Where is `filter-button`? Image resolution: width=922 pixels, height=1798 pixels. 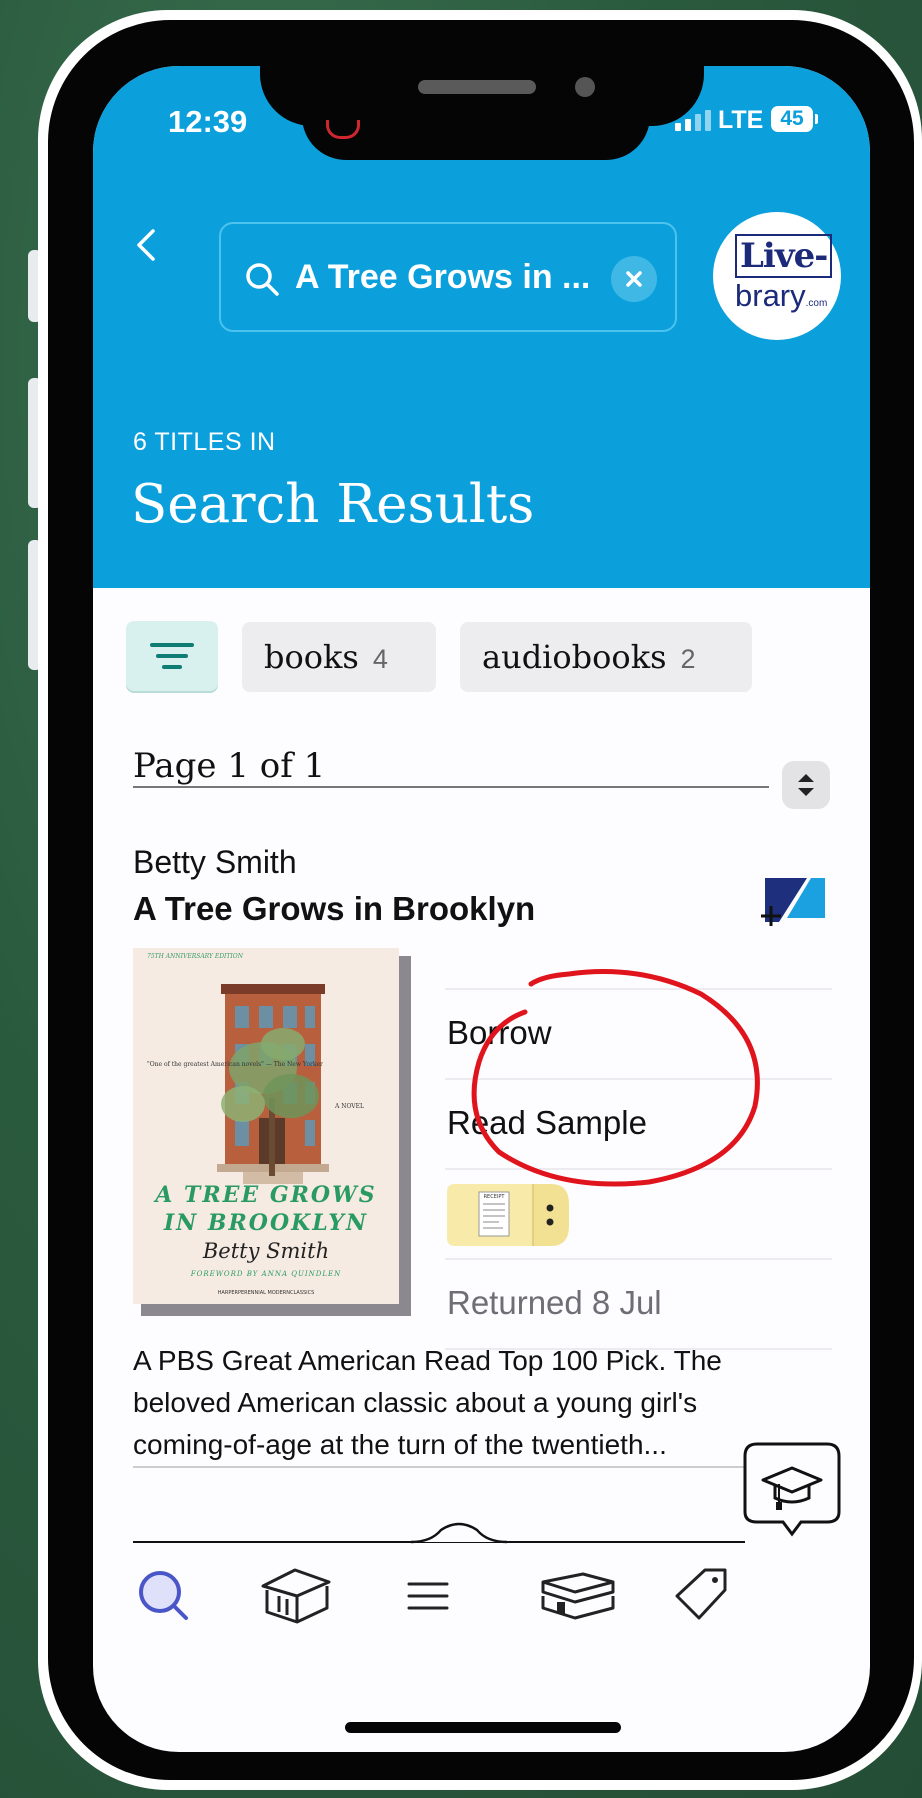
filter-button is located at coordinates (172, 656).